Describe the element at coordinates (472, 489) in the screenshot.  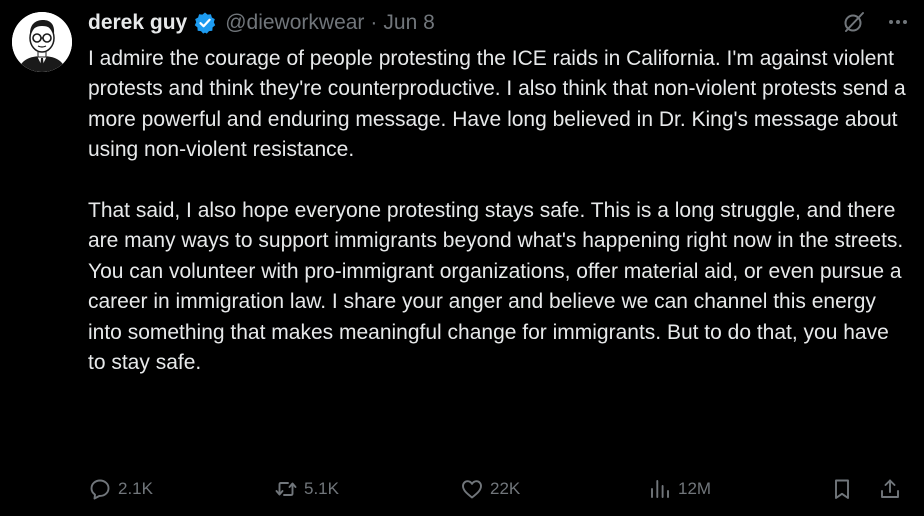
I see `like-icon` at that location.